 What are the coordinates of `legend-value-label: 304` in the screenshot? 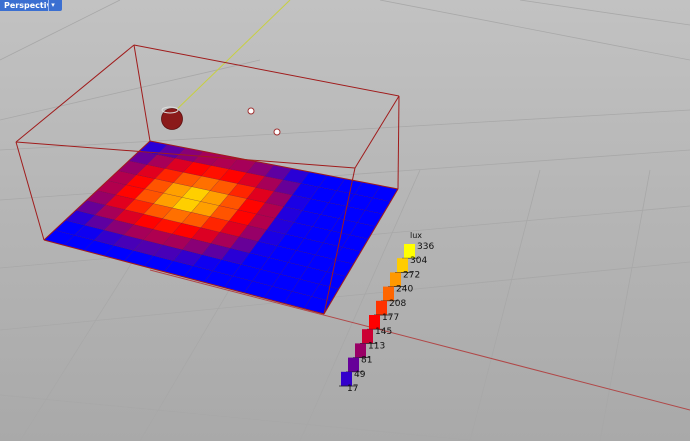 It's located at (418, 261).